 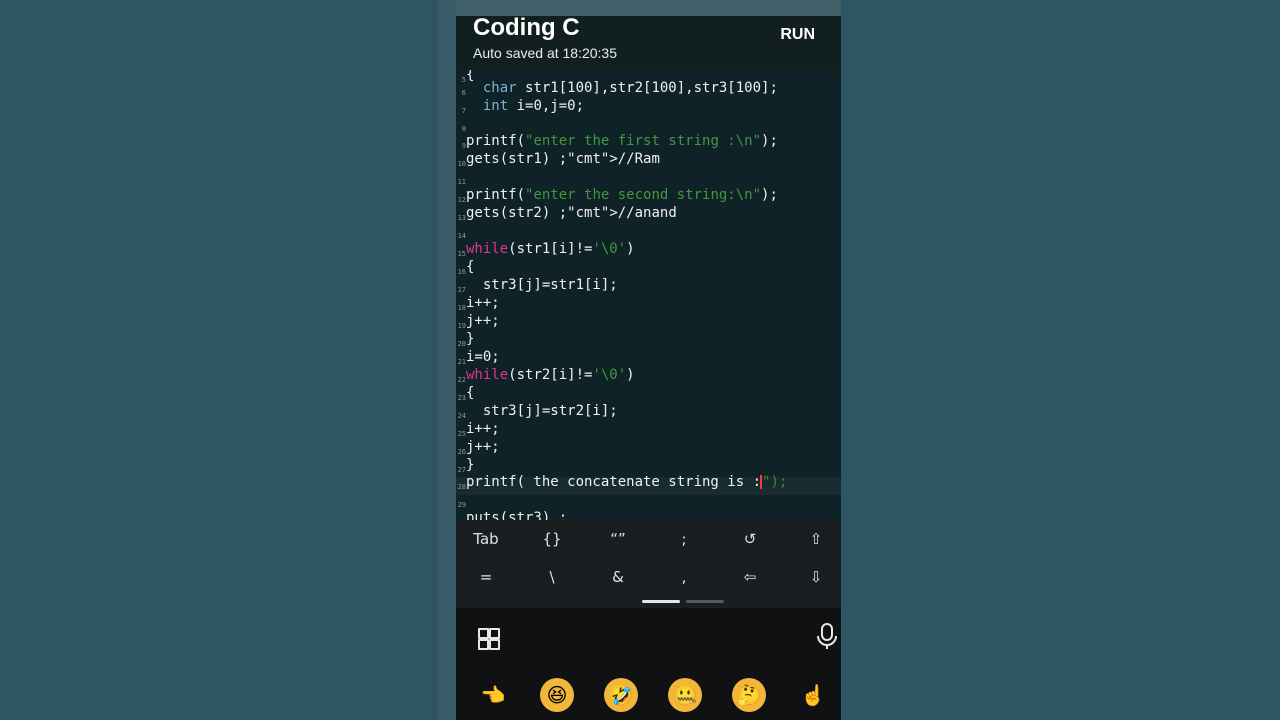 I want to click on code-line: 24 str3[j]=str2[i];, so click(x=648, y=413).